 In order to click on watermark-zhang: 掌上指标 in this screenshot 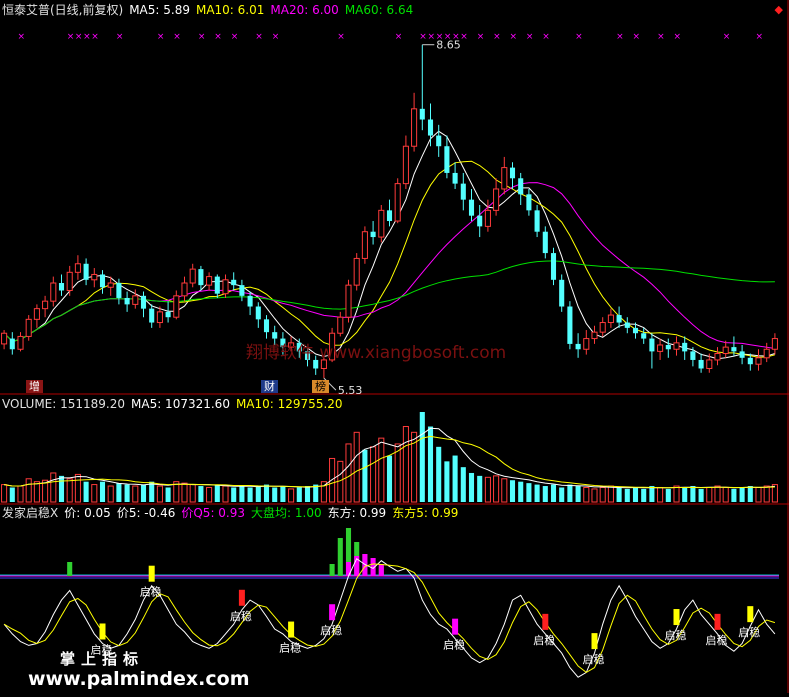, I will do `click(102, 659)`.